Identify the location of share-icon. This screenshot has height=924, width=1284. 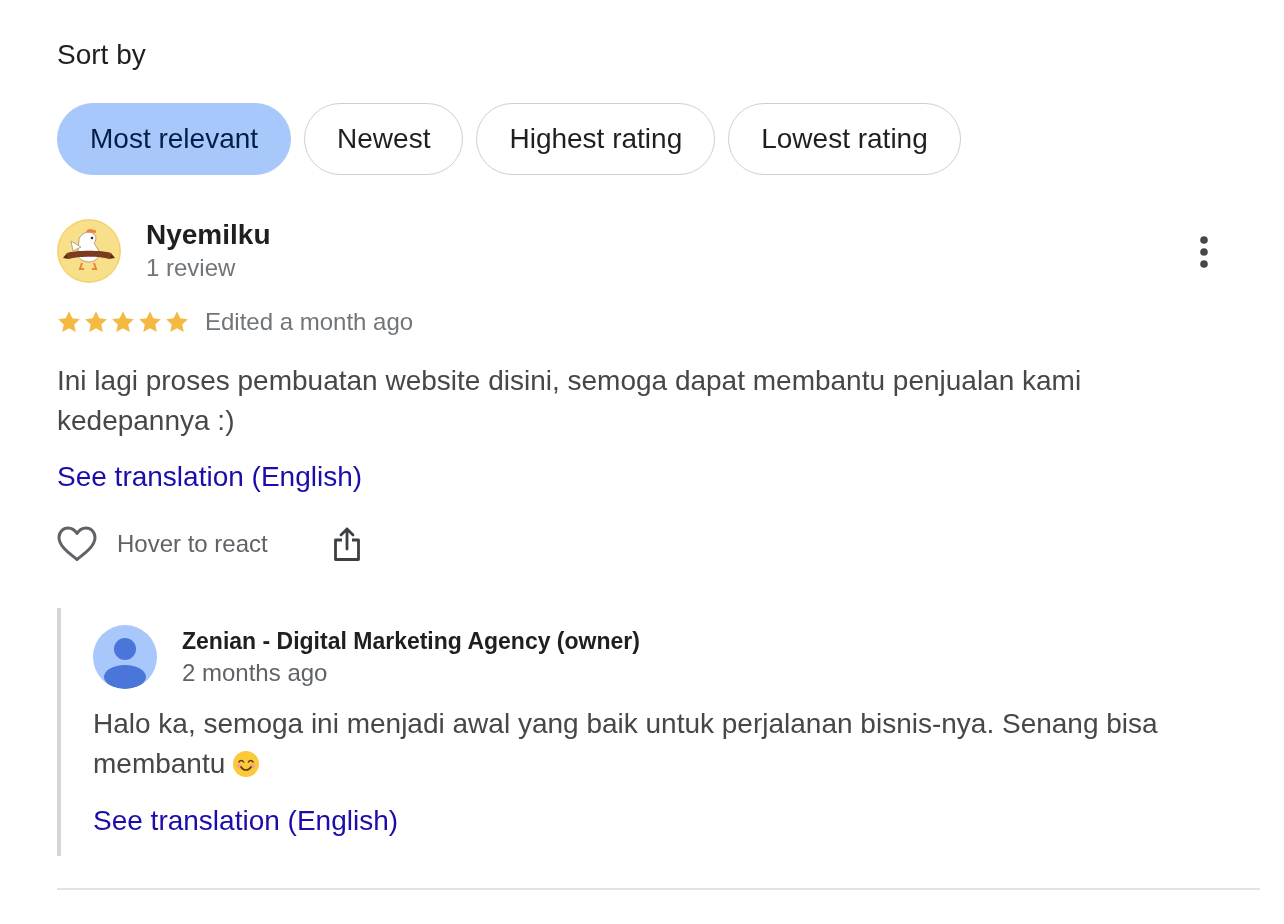
(346, 544).